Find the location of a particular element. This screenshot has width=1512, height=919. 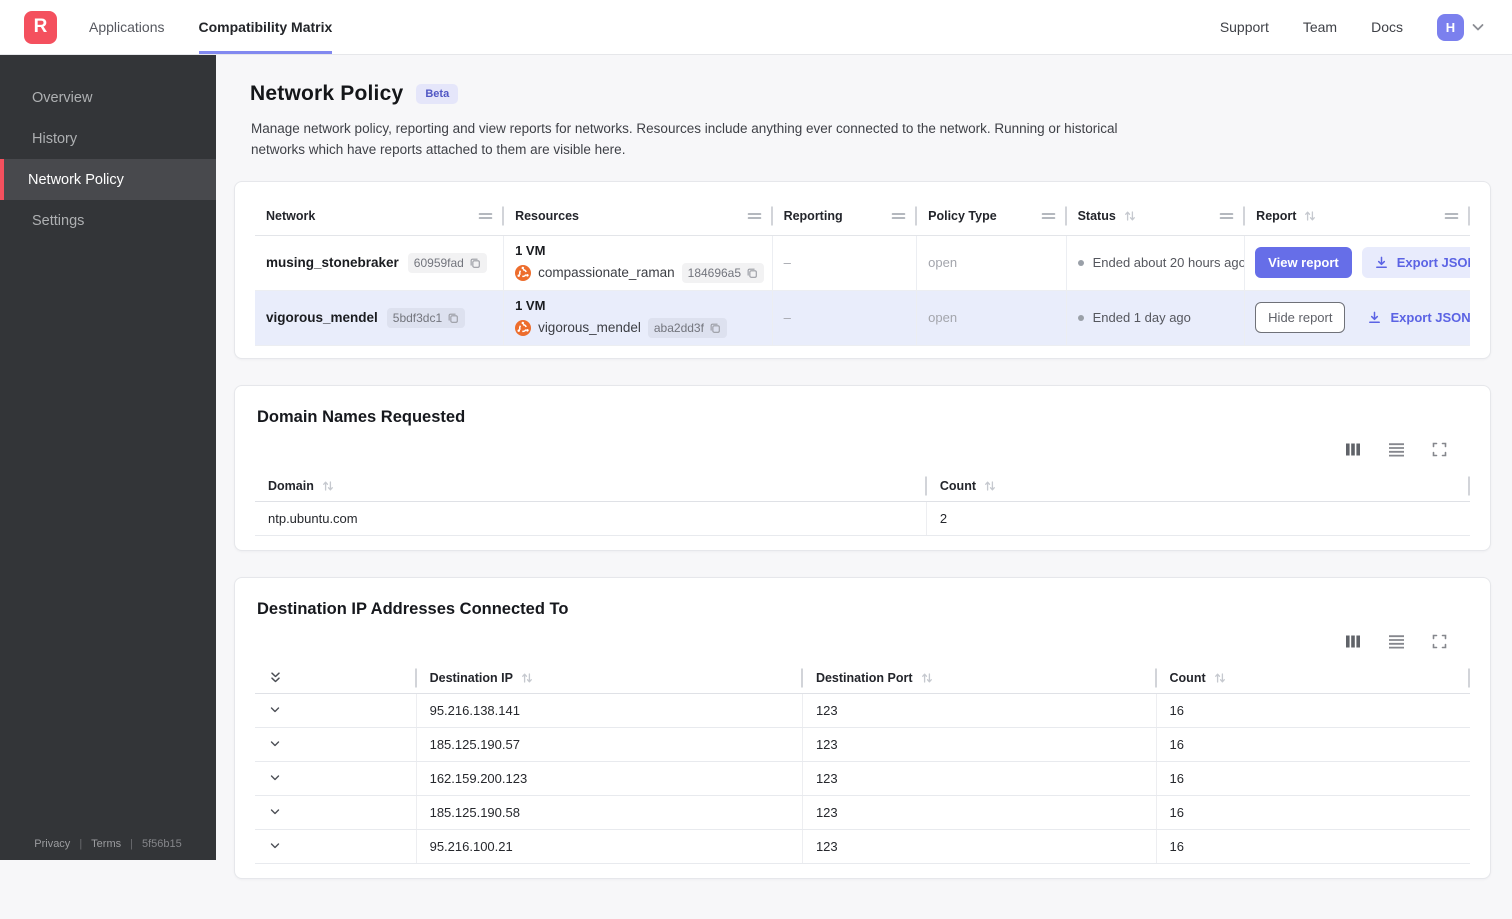

nav-applications: Applications is located at coordinates (127, 27).